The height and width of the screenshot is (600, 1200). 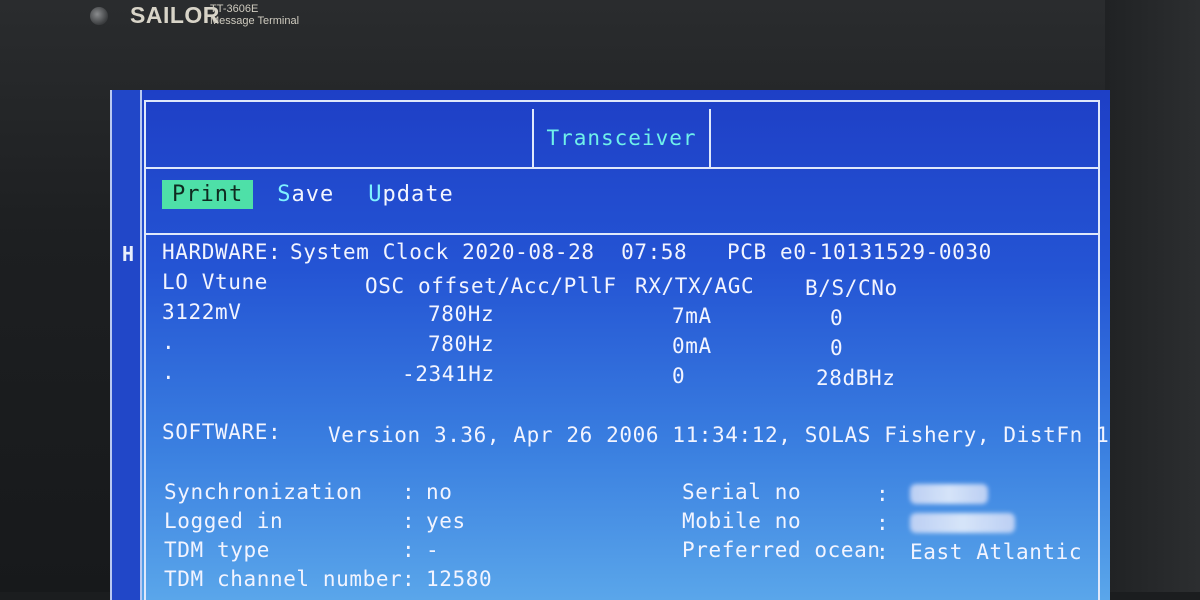 I want to click on cell-r1-lo: 3122mV, so click(x=202, y=312).